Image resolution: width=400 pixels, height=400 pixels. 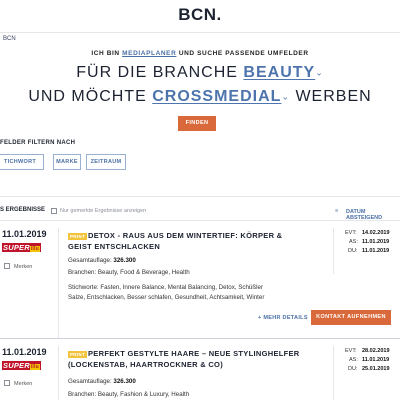 I want to click on bcn-logo: BCN., so click(x=200, y=15).